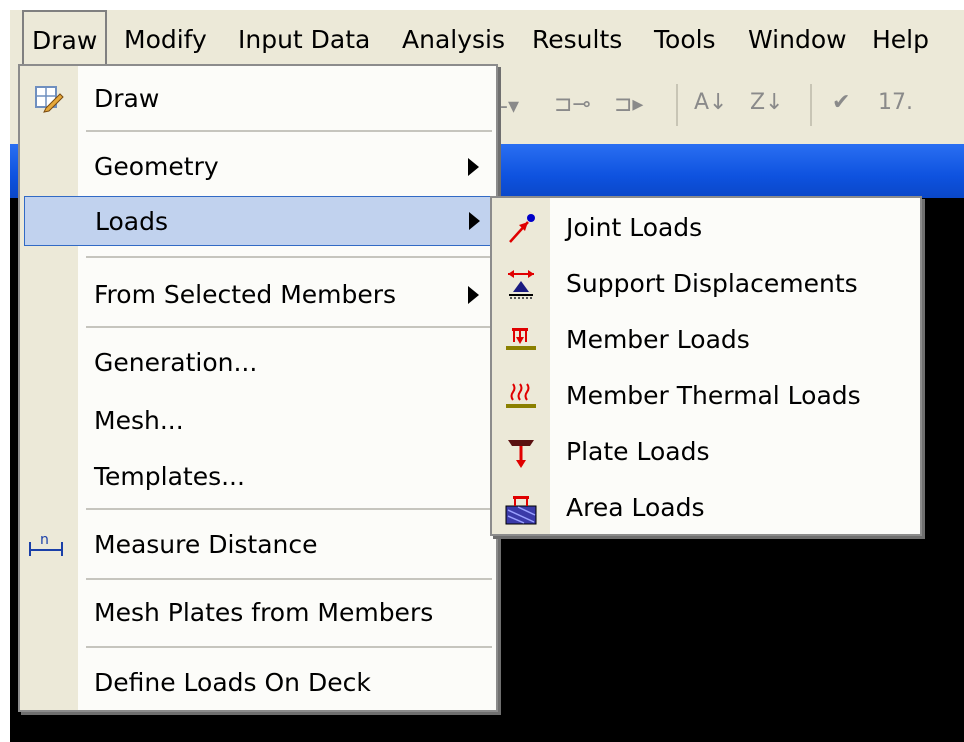  I want to click on menu-item-measure-distance: n Measure Distance, so click(258, 545).